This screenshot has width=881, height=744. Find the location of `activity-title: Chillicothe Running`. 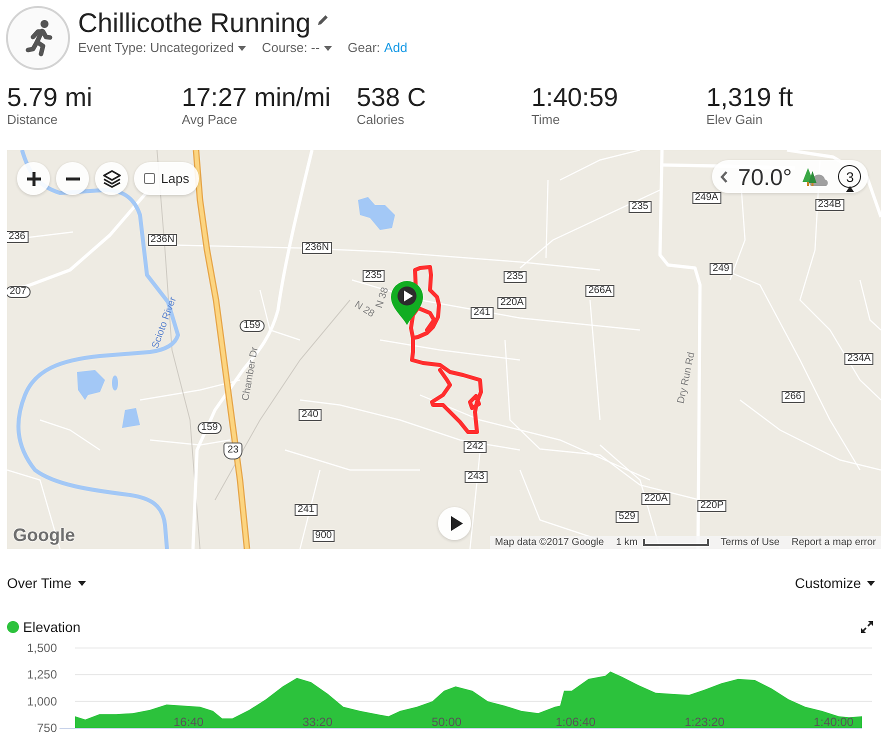

activity-title: Chillicothe Running is located at coordinates (194, 23).